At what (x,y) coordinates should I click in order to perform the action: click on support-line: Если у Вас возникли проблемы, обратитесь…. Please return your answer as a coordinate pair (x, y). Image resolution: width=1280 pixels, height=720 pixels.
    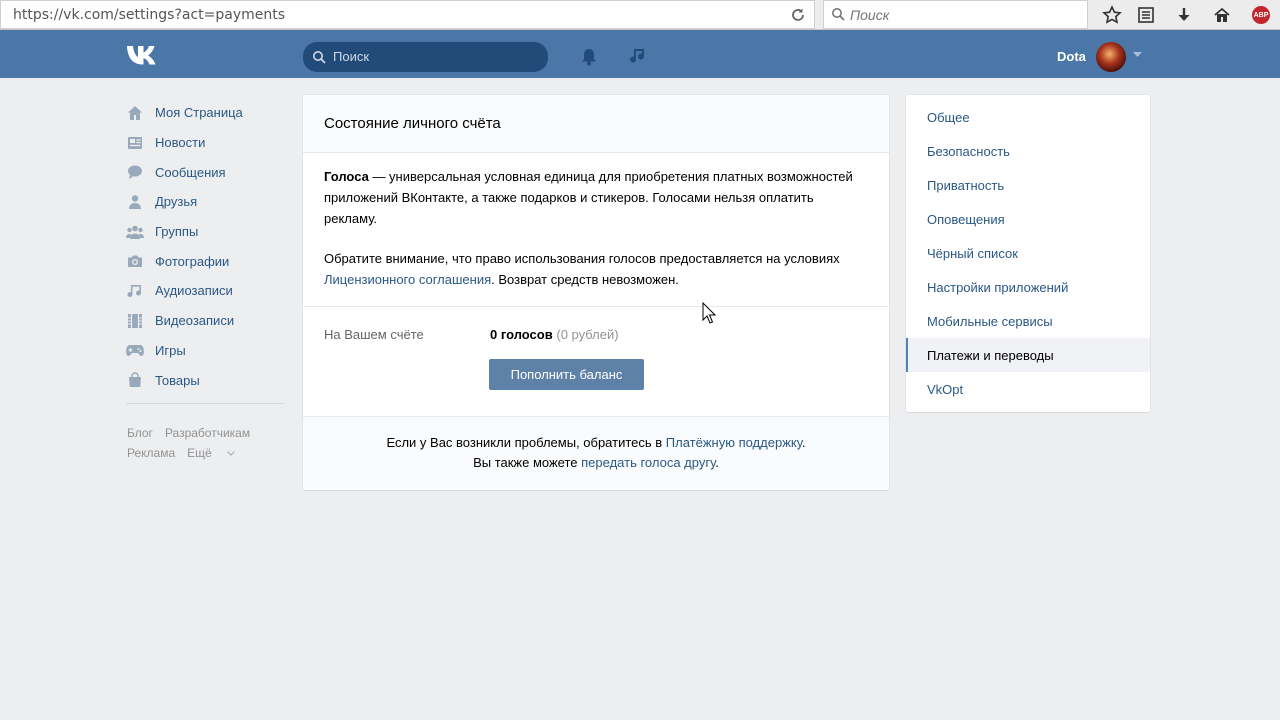
    Looking at the image, I should click on (596, 443).